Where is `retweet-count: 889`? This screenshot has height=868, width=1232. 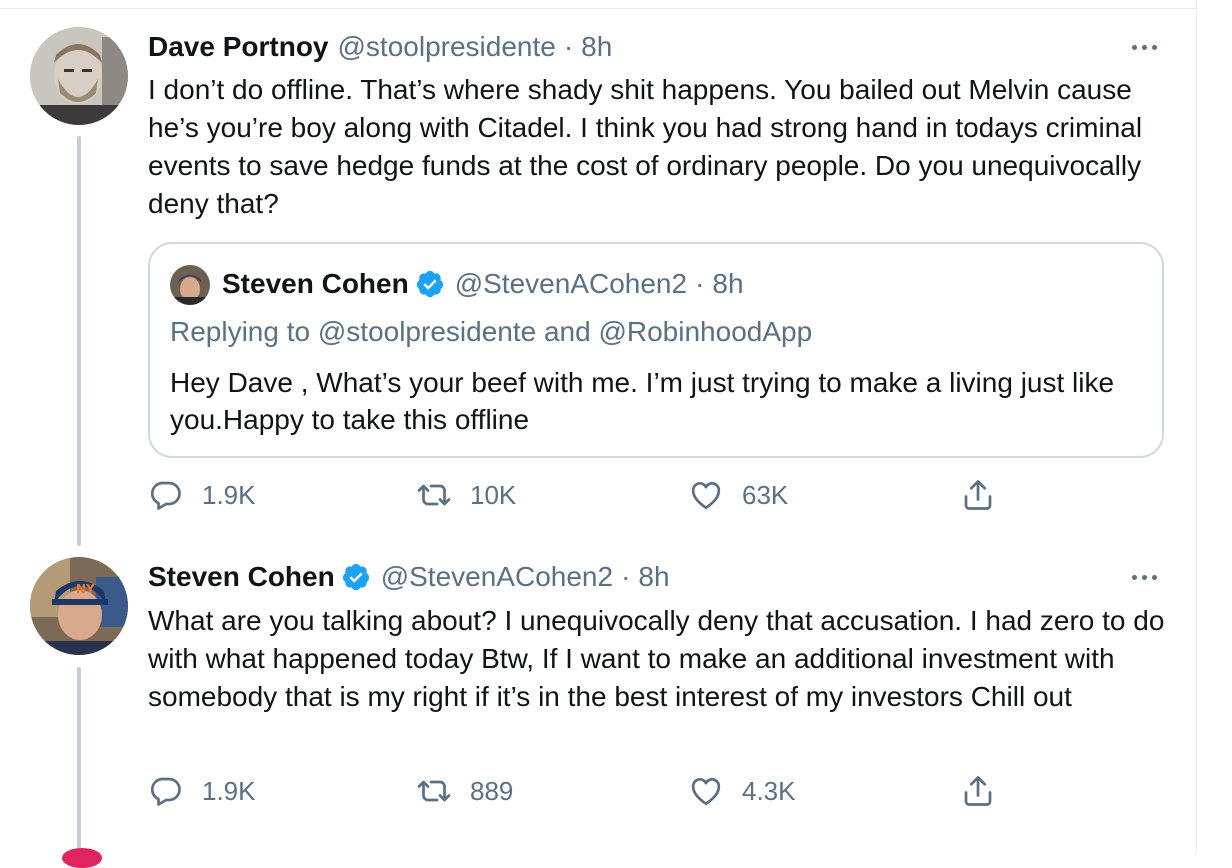
retweet-count: 889 is located at coordinates (492, 790).